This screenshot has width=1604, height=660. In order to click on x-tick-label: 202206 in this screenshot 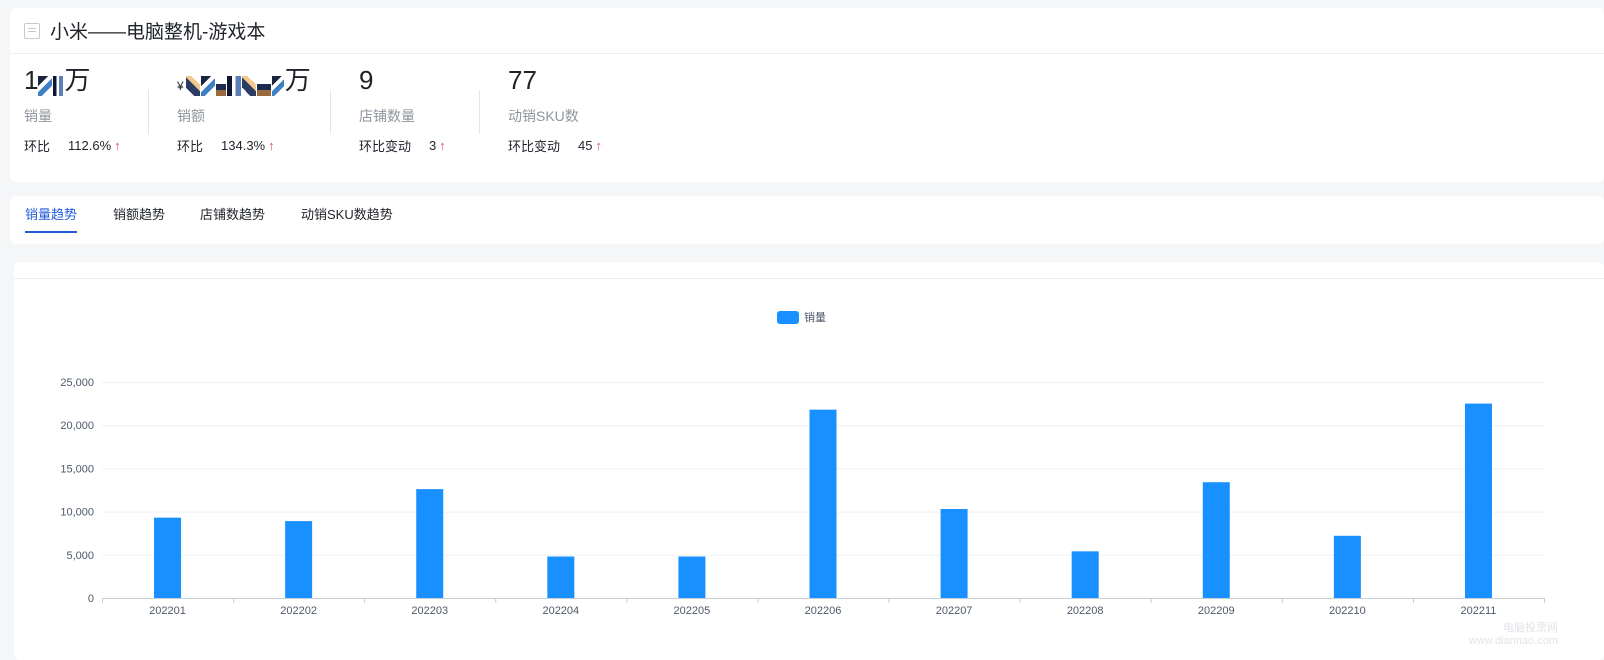, I will do `click(823, 611)`.